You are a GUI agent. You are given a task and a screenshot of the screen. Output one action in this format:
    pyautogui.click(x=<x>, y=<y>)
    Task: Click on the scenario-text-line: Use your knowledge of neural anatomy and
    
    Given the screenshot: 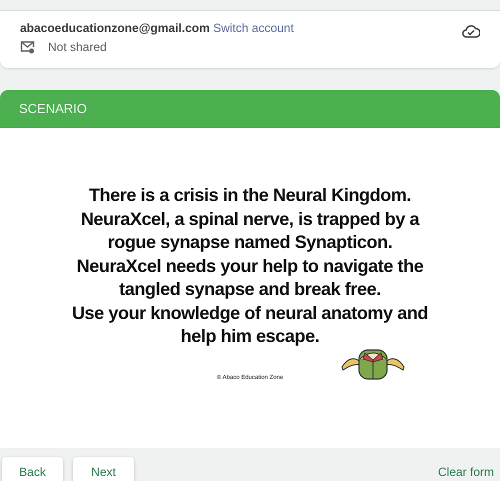 What is the action you would take?
    pyautogui.click(x=250, y=313)
    